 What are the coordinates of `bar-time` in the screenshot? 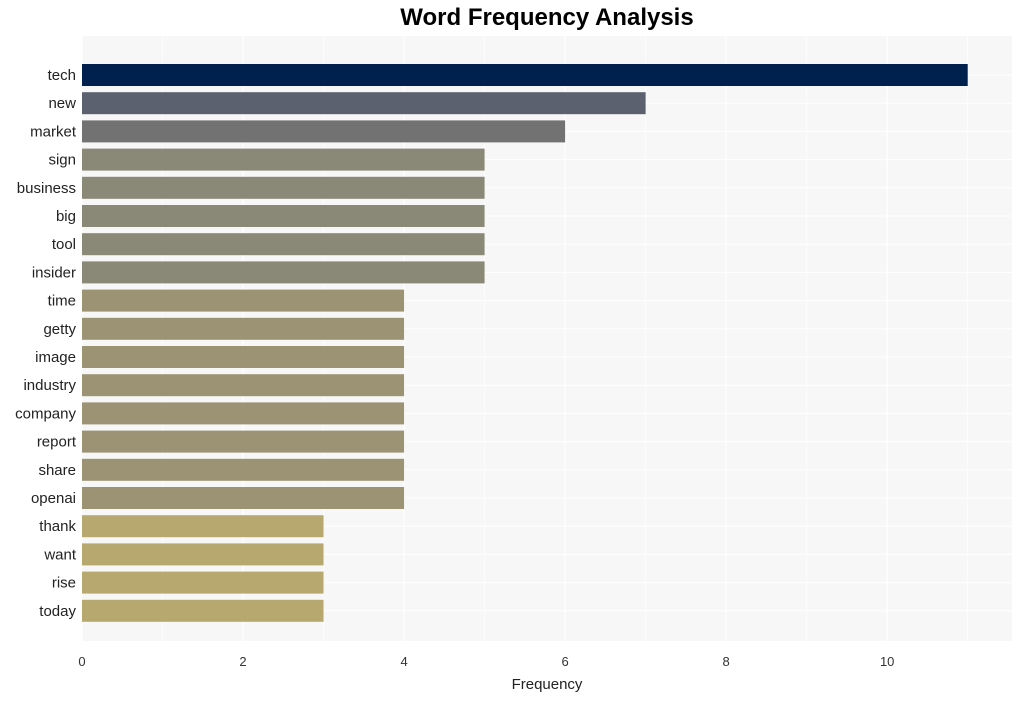 It's located at (243, 300).